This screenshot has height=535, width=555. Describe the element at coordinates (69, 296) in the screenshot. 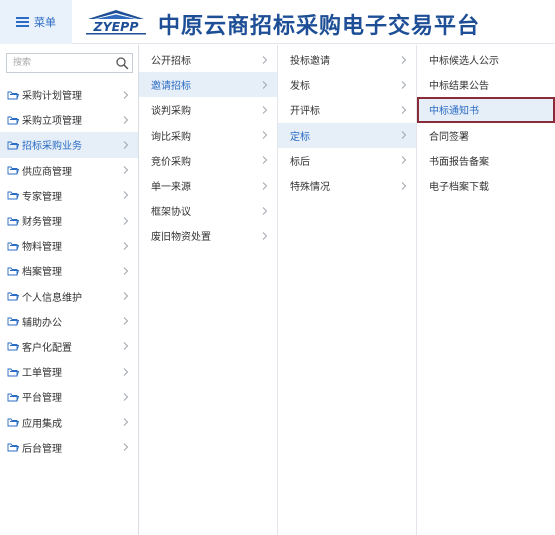

I see `sidebar-item: 个人信息维护` at that location.